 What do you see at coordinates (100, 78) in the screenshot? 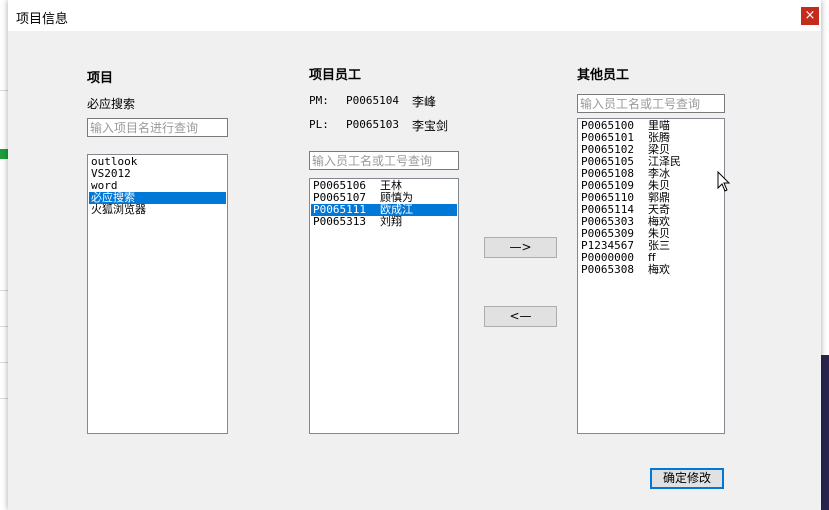
I see `projects-heading: 项目` at bounding box center [100, 78].